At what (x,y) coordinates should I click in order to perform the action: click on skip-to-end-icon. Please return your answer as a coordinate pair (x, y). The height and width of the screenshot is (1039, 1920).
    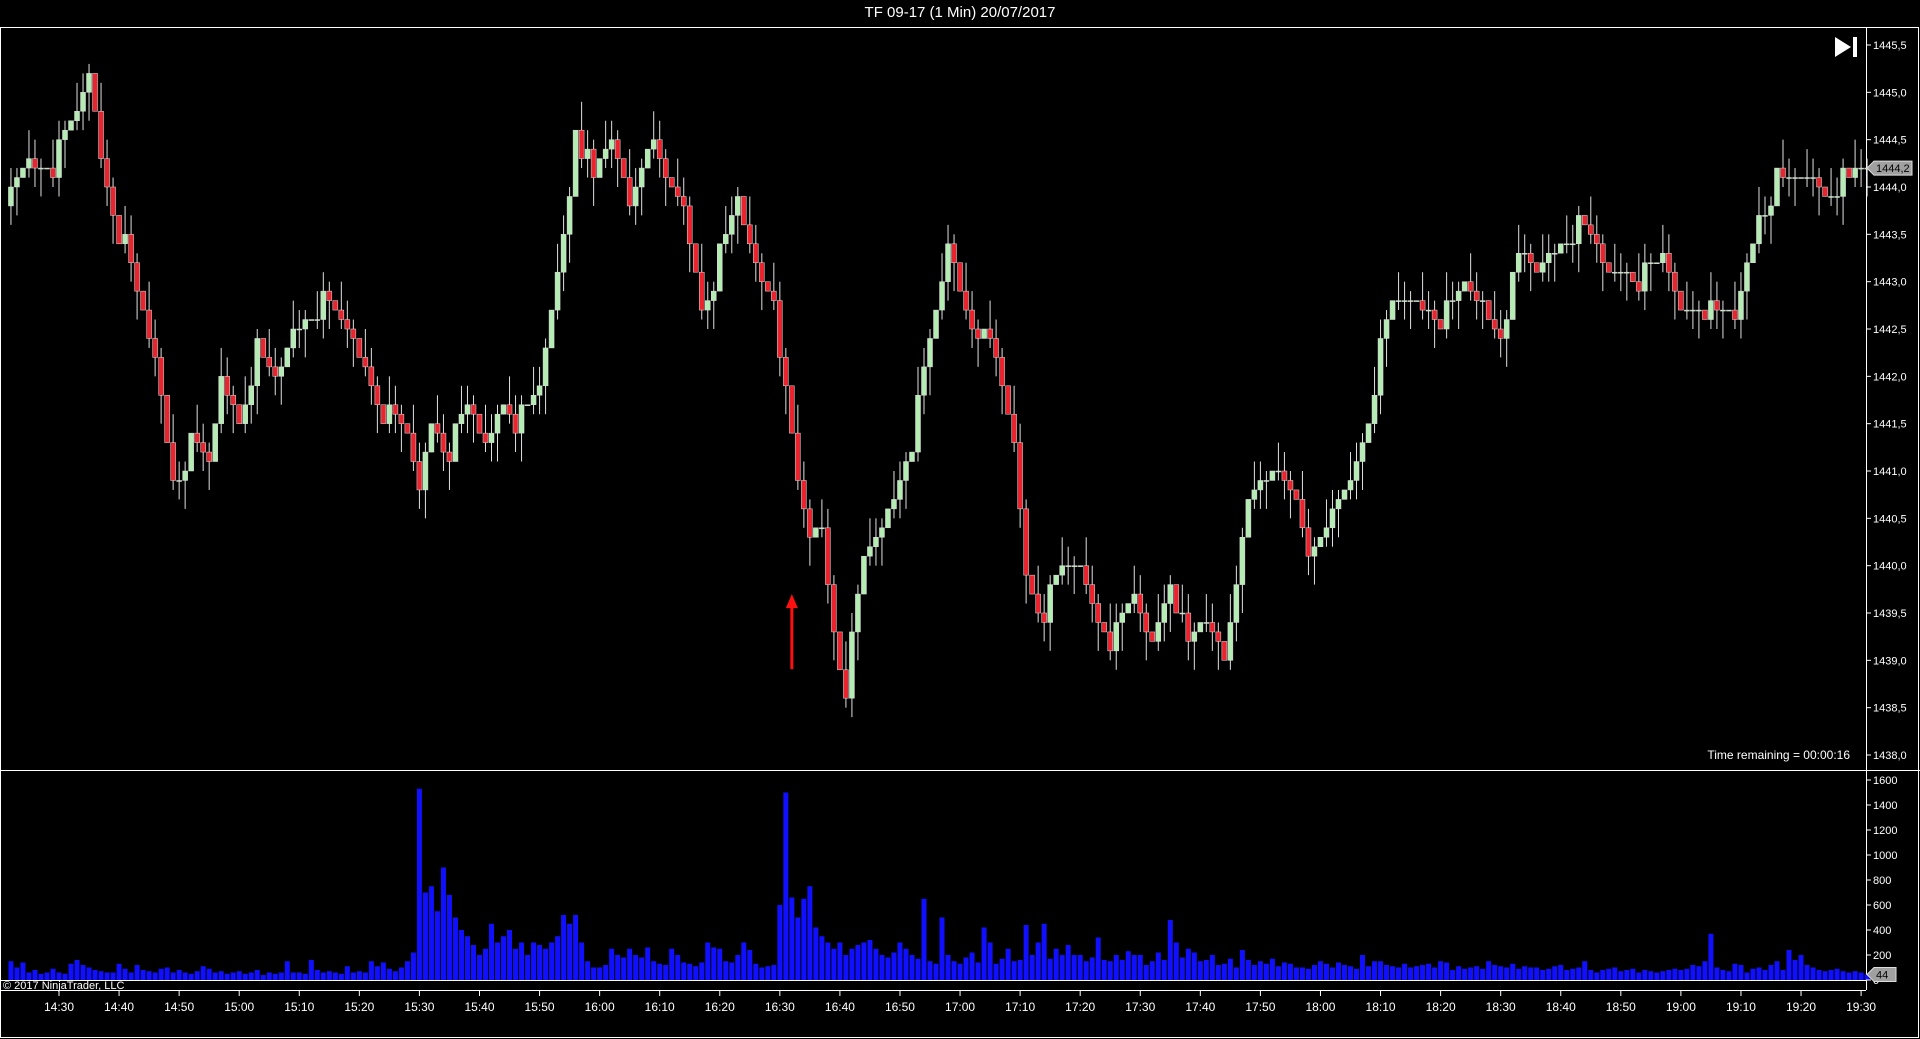
    Looking at the image, I should click on (1846, 47).